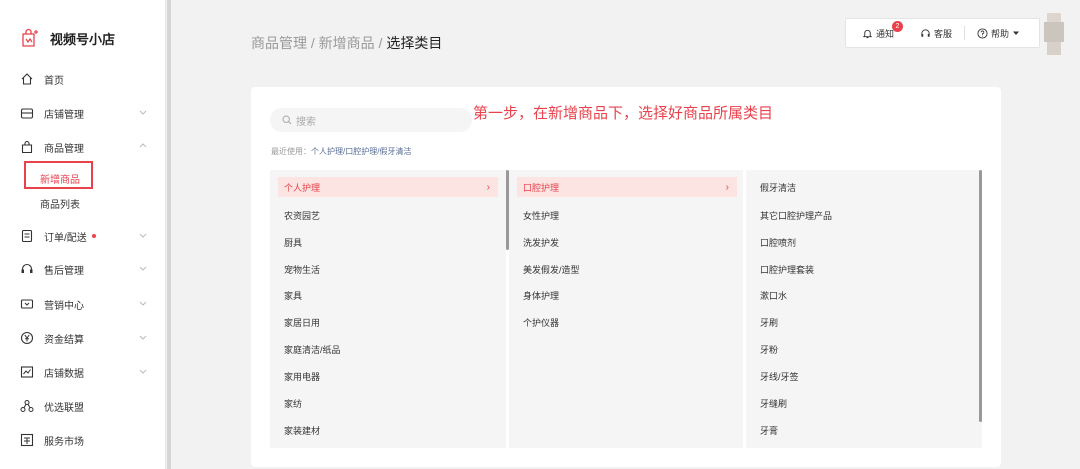 Image resolution: width=1080 pixels, height=469 pixels. Describe the element at coordinates (64, 442) in the screenshot. I see `sidebar-item-label: 服务市场` at that location.